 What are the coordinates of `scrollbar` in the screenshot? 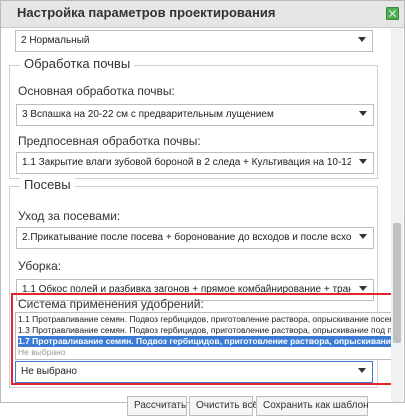 It's located at (397, 215).